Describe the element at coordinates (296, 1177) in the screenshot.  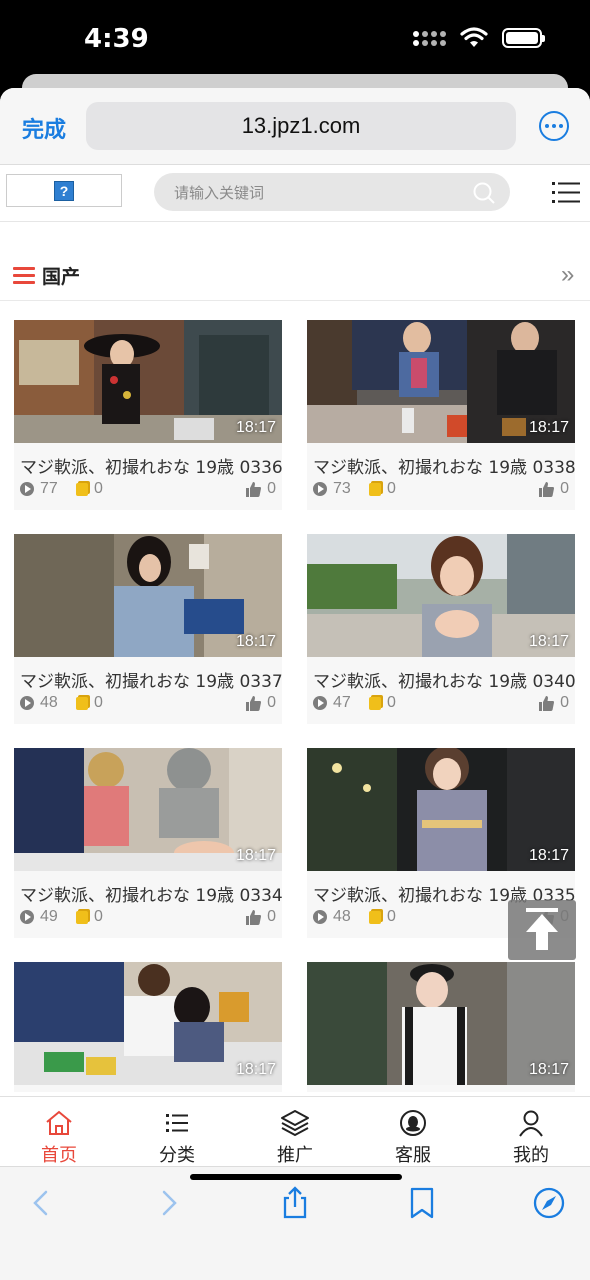
I see `home-indicator` at that location.